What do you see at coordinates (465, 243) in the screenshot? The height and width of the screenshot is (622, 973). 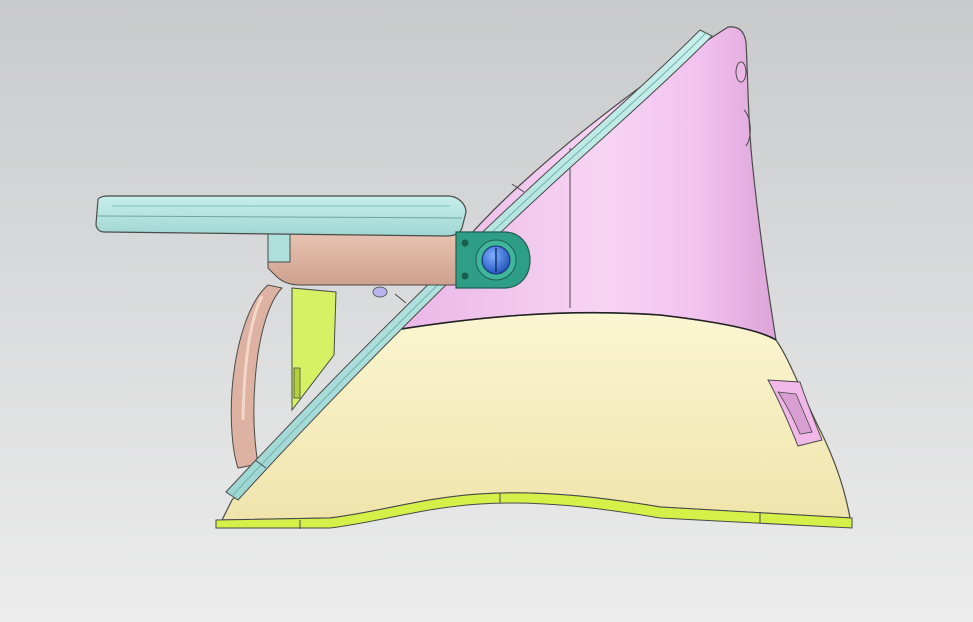 I see `hinge-screw-top` at bounding box center [465, 243].